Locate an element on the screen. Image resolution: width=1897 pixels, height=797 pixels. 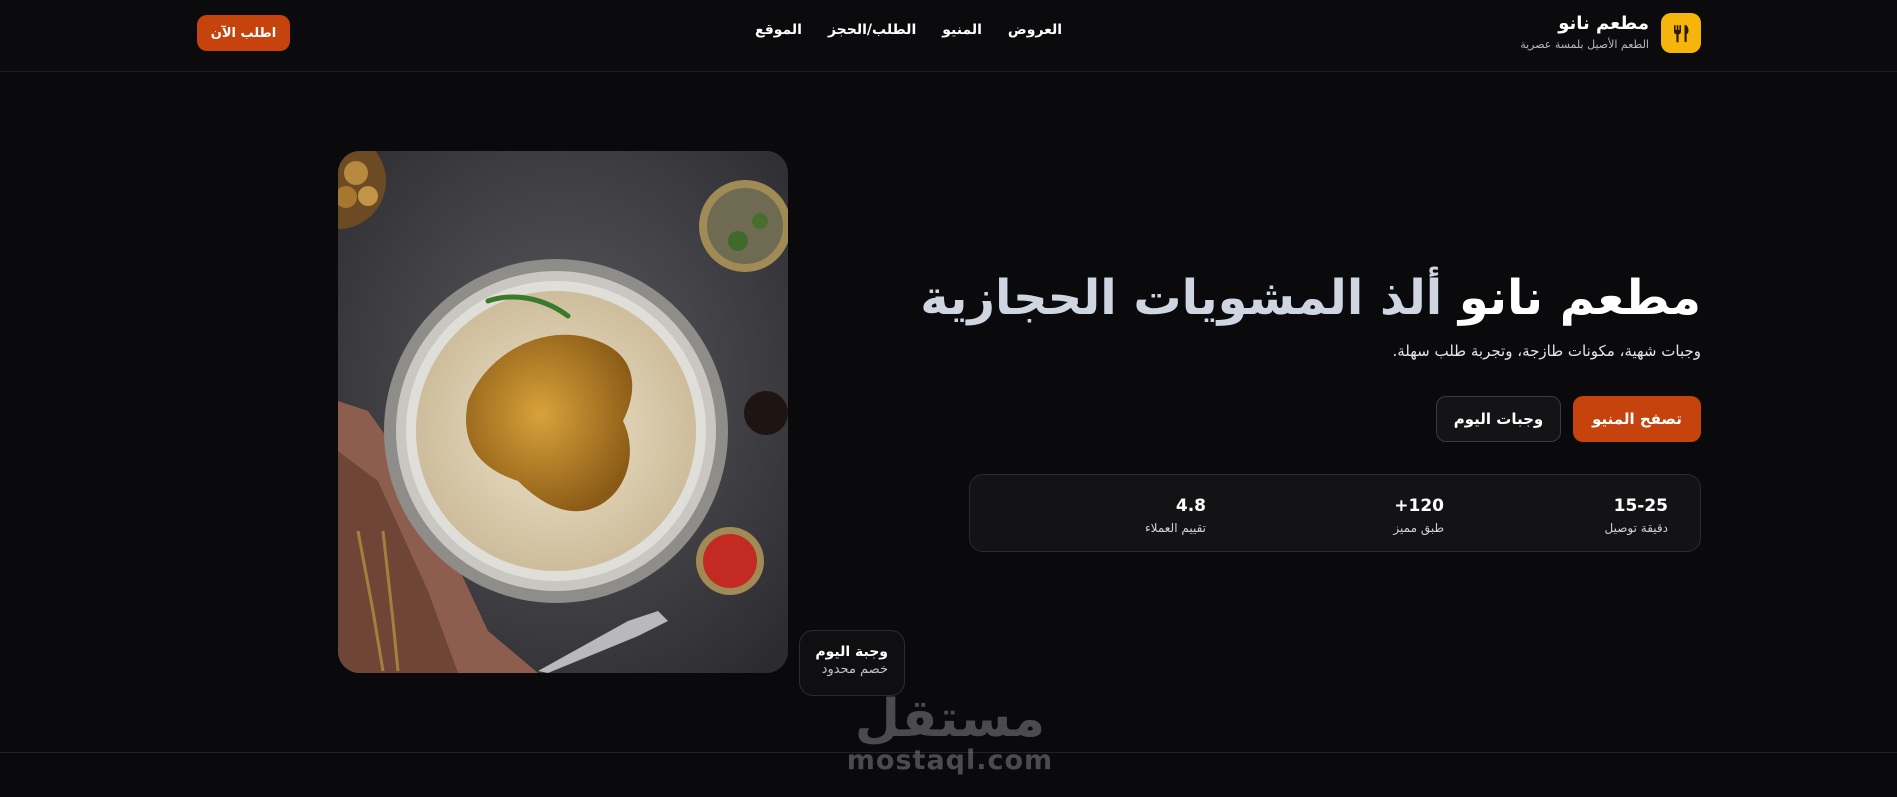
stat-value: 15-25 is located at coordinates (1640, 506).